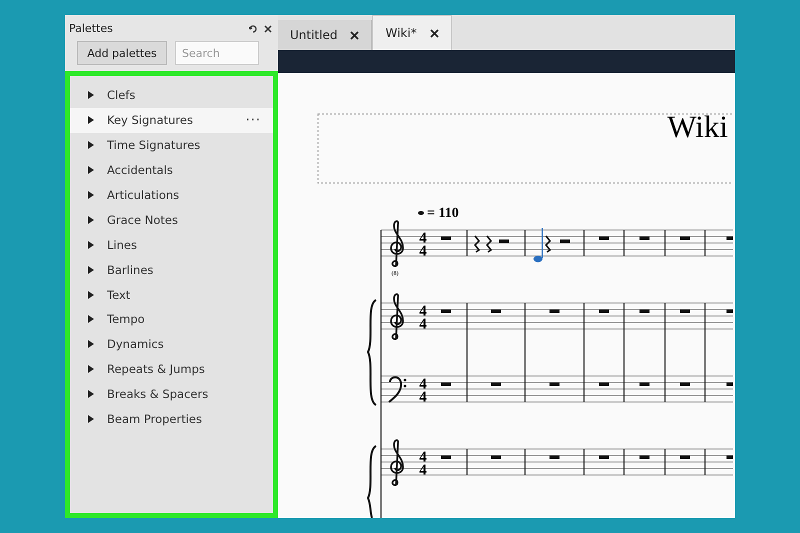 Image resolution: width=800 pixels, height=533 pixels. Describe the element at coordinates (253, 120) in the screenshot. I see `more-options: ···` at that location.